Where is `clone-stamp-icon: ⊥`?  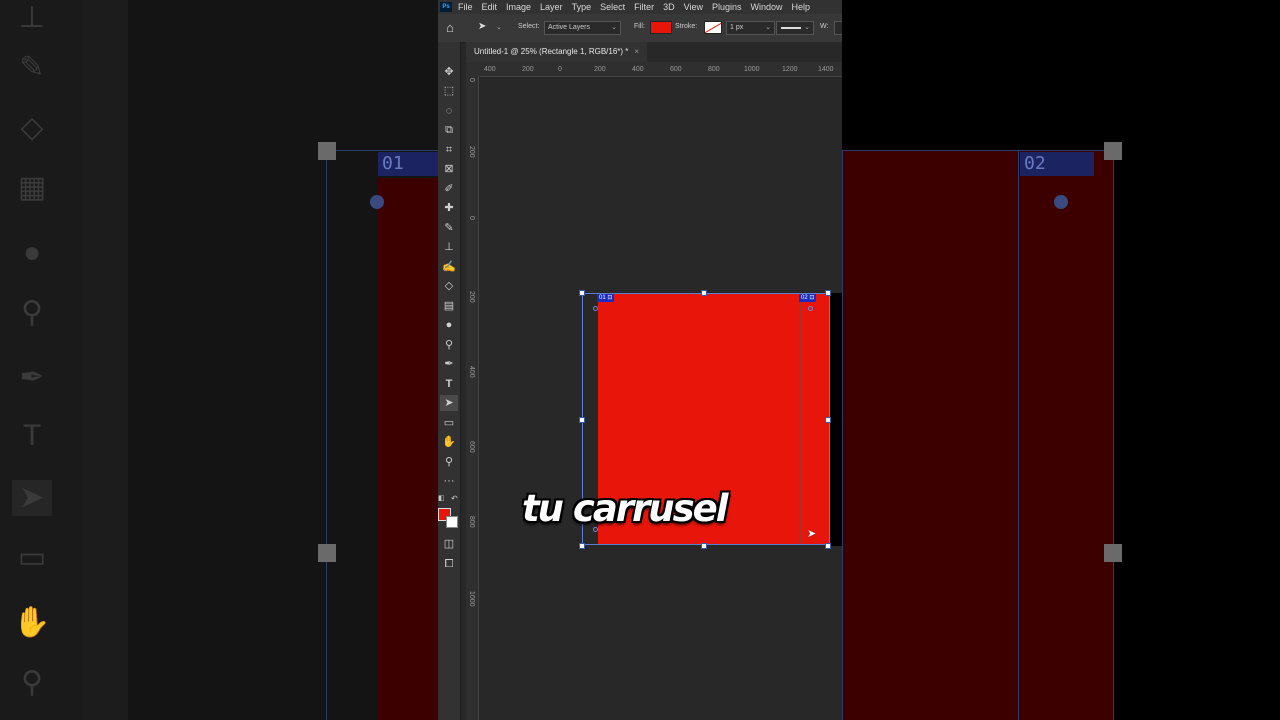
clone-stamp-icon: ⊥ is located at coordinates (449, 247).